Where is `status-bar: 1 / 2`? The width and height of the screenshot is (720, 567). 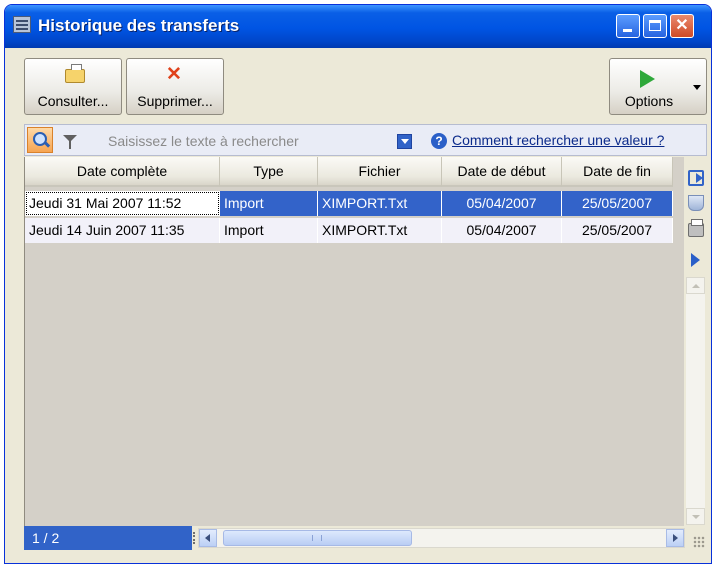
status-bar: 1 / 2 is located at coordinates (365, 538).